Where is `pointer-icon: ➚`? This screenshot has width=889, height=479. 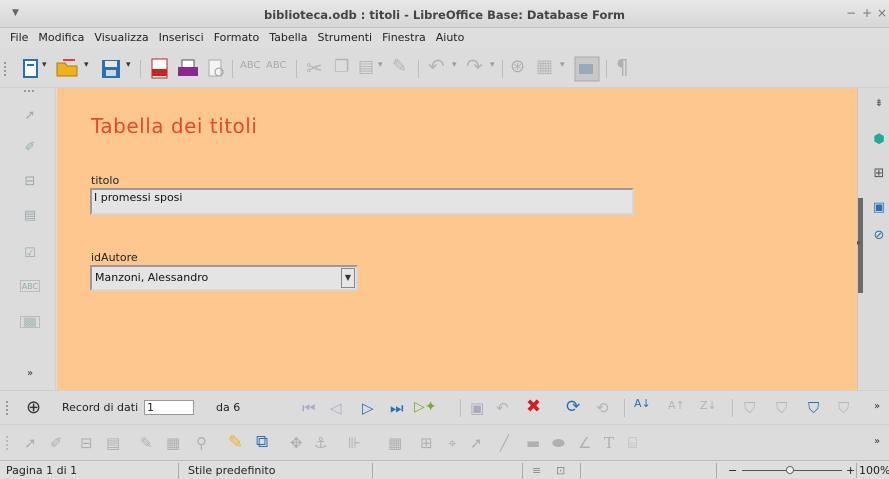 pointer-icon: ➚ is located at coordinates (30, 443).